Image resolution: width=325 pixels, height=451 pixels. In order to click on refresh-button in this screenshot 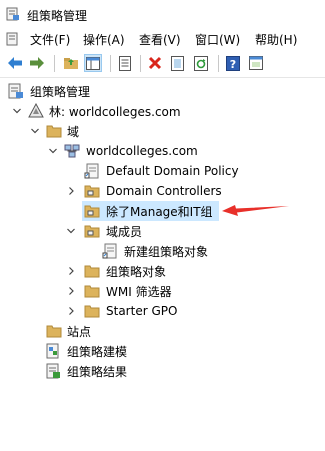, I will do `click(201, 63)`.